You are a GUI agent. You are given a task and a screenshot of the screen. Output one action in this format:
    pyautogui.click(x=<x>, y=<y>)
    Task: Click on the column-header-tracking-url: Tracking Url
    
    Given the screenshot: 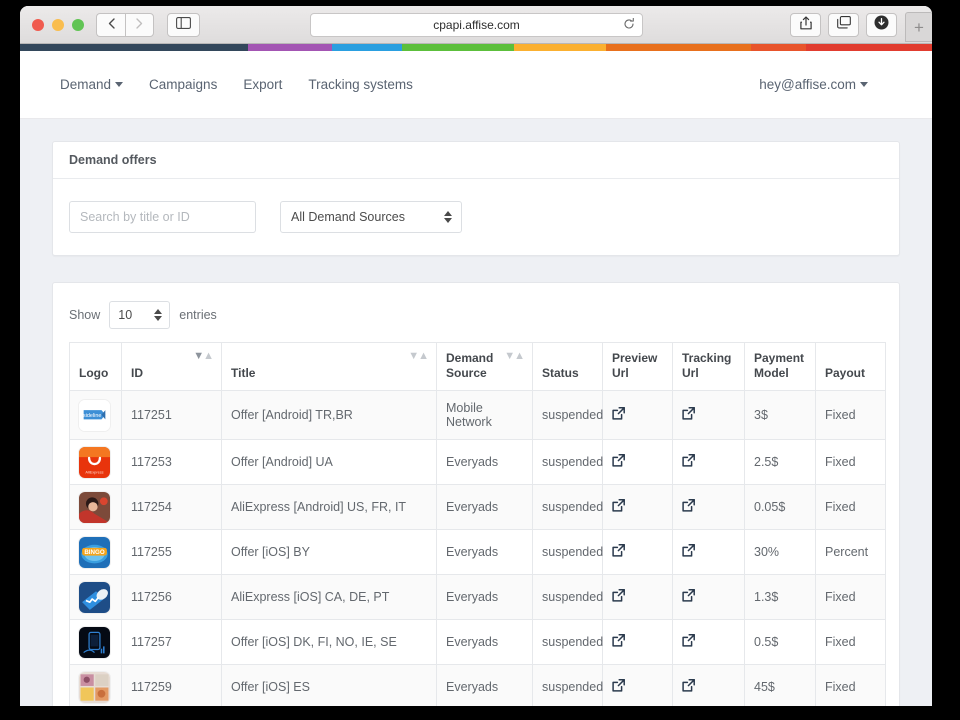 What is the action you would take?
    pyautogui.click(x=708, y=366)
    